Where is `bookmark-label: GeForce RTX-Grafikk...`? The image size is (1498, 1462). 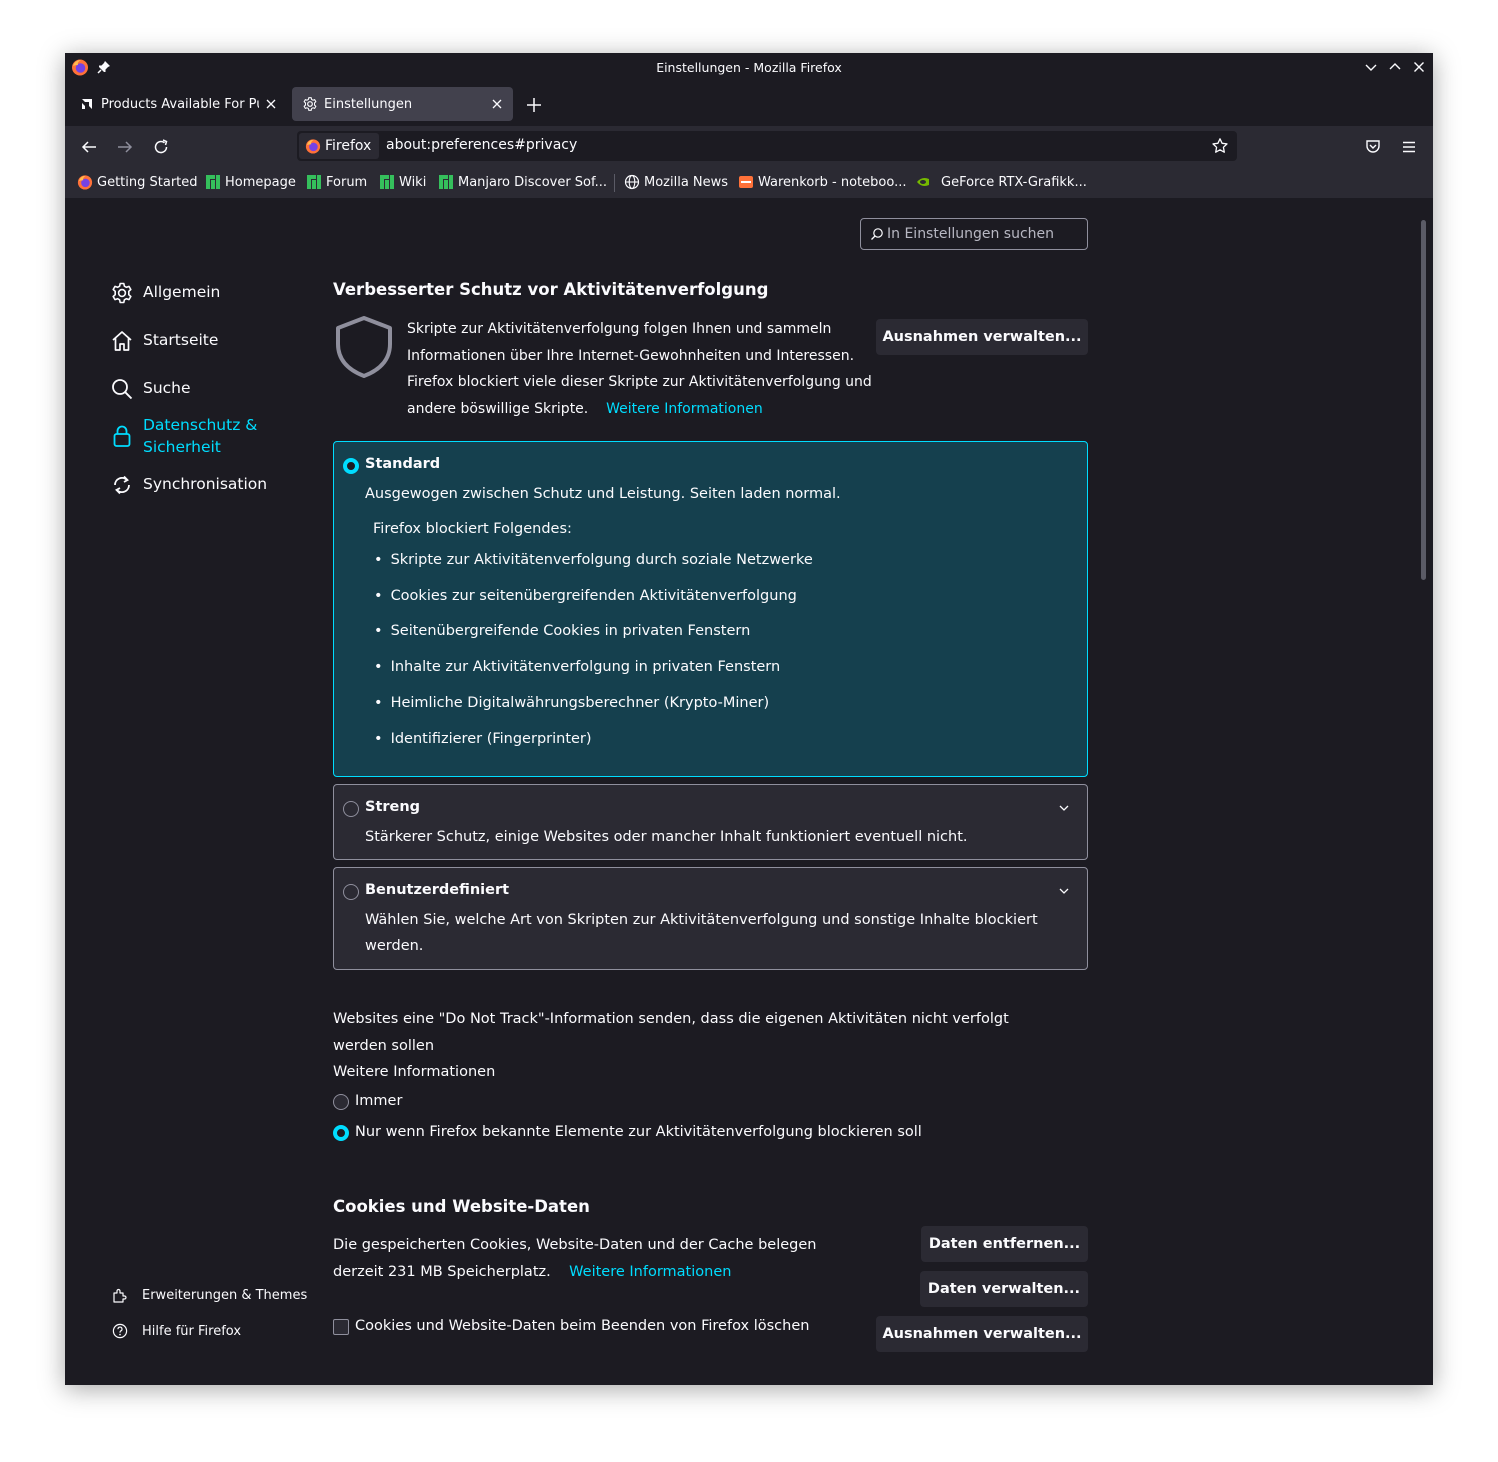
bookmark-label: GeForce RTX-Grafikk... is located at coordinates (1014, 182).